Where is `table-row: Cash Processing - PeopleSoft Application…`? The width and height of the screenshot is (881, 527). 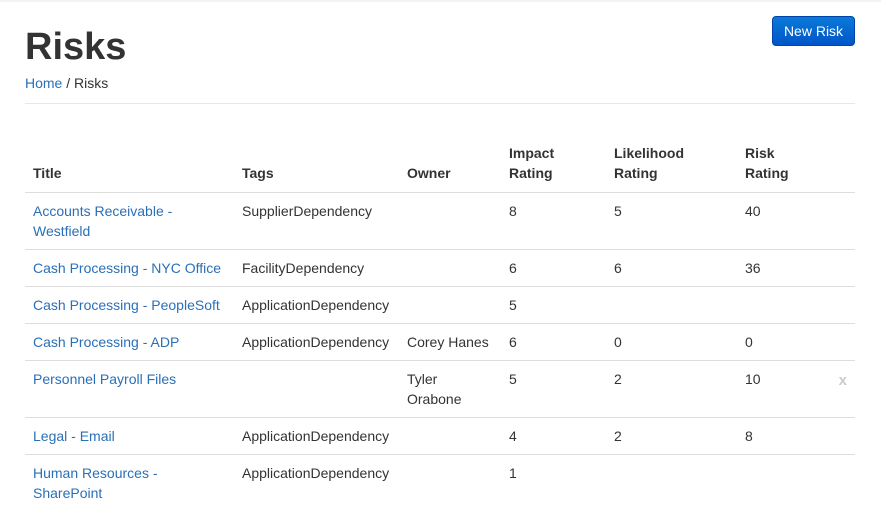 table-row: Cash Processing - PeopleSoft Application… is located at coordinates (440, 305).